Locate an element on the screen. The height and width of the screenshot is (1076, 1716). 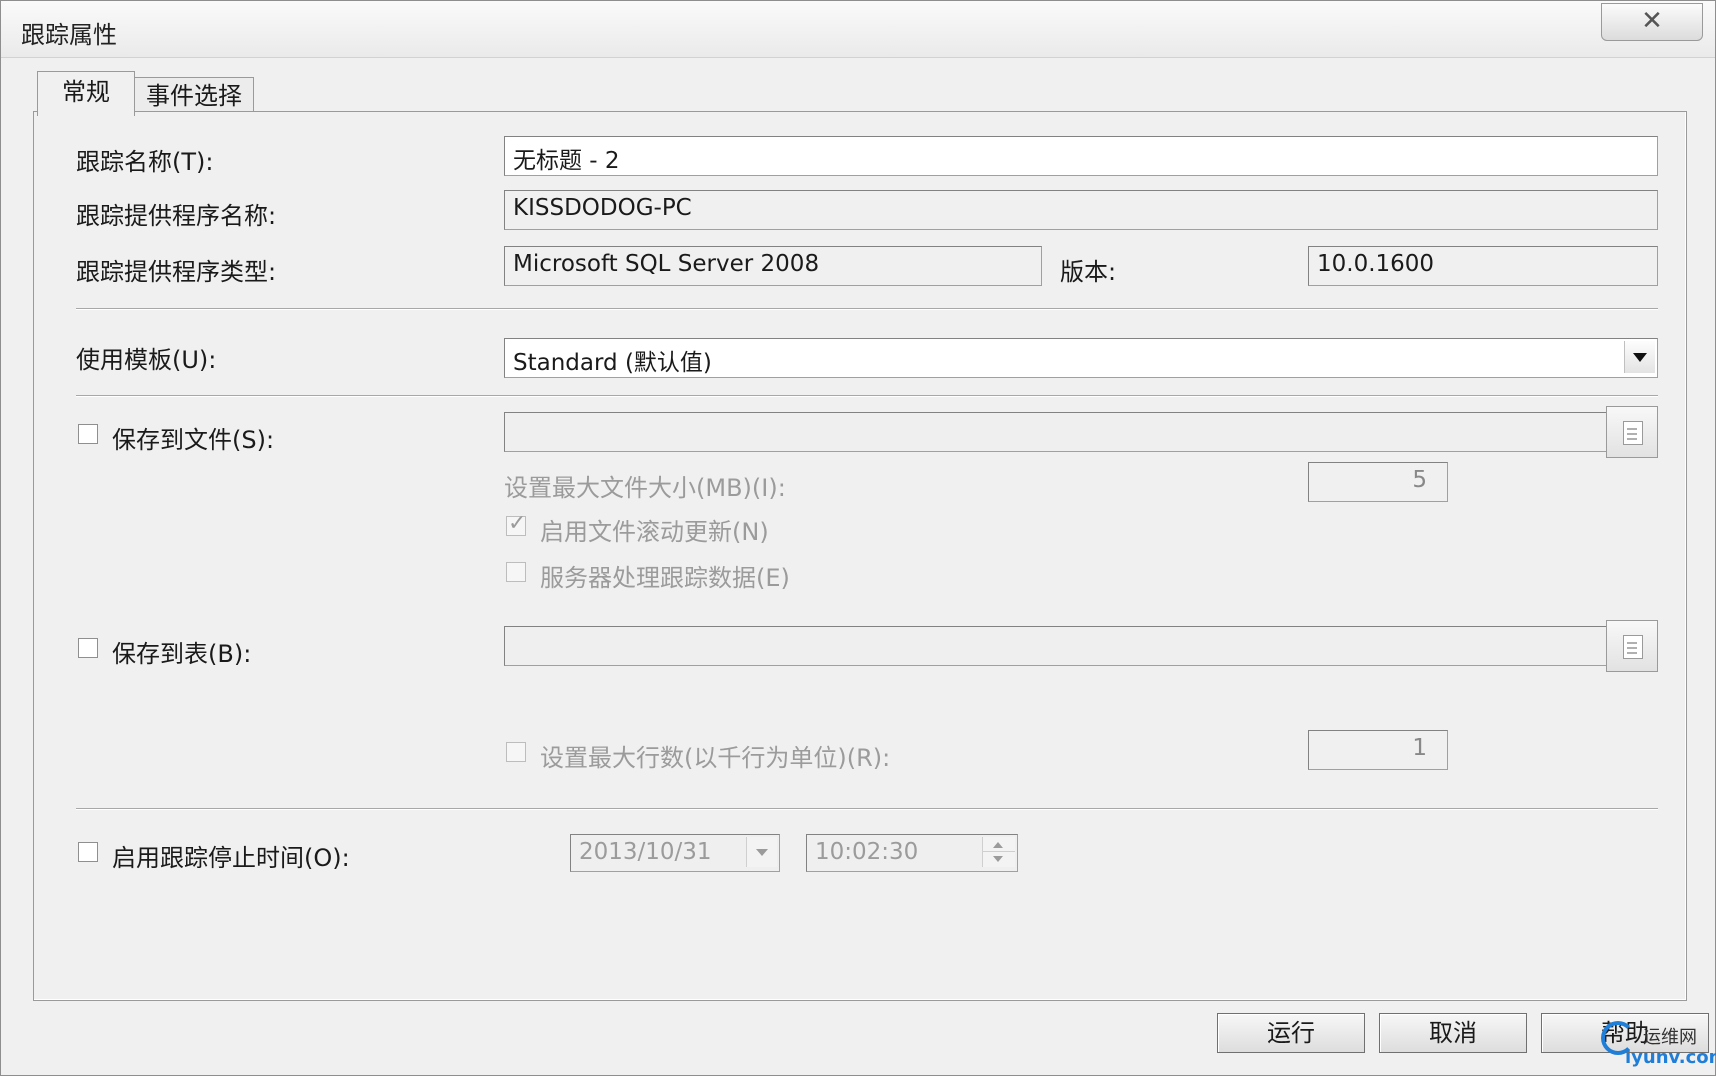
watermark-en-text: iyunv.com is located at coordinates (1670, 1057).